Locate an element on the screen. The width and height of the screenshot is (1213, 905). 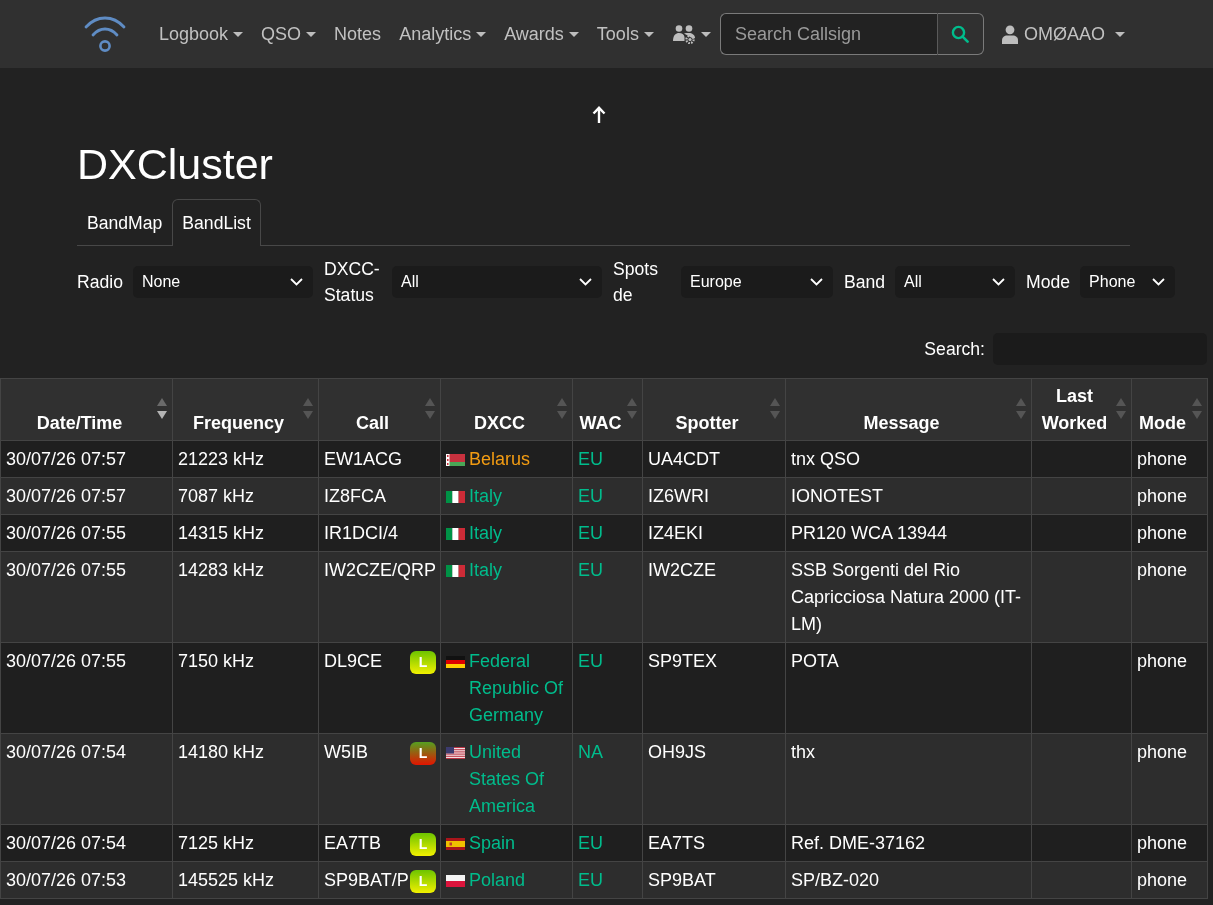
dropdown-select: None is located at coordinates (223, 282).